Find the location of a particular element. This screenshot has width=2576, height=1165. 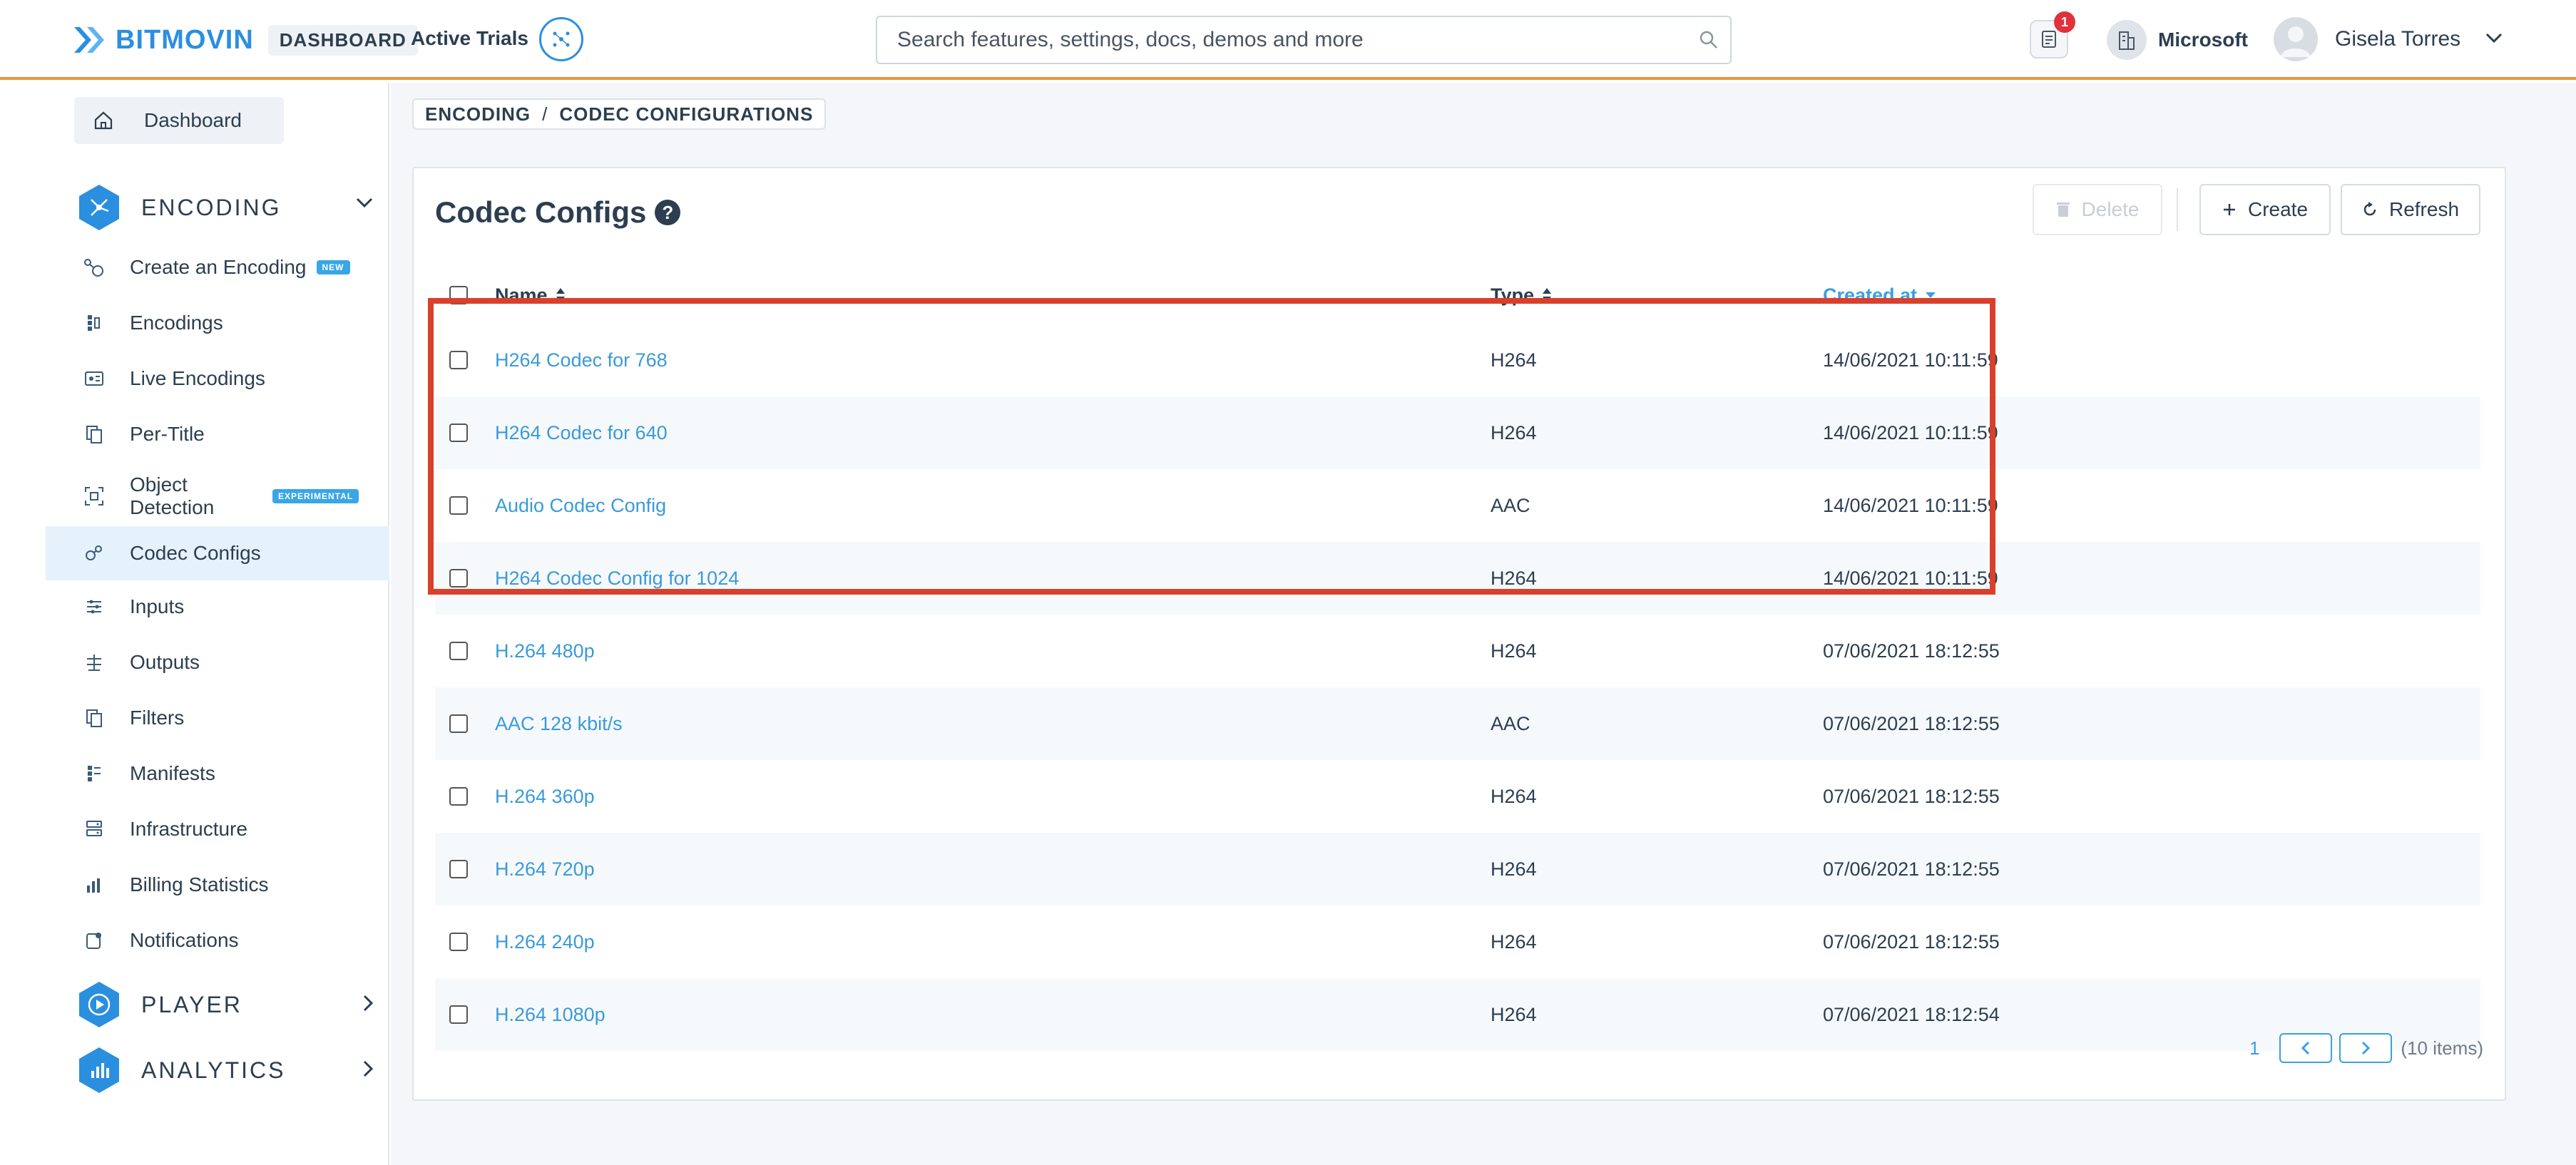

encoding-section-icon is located at coordinates (99, 207).